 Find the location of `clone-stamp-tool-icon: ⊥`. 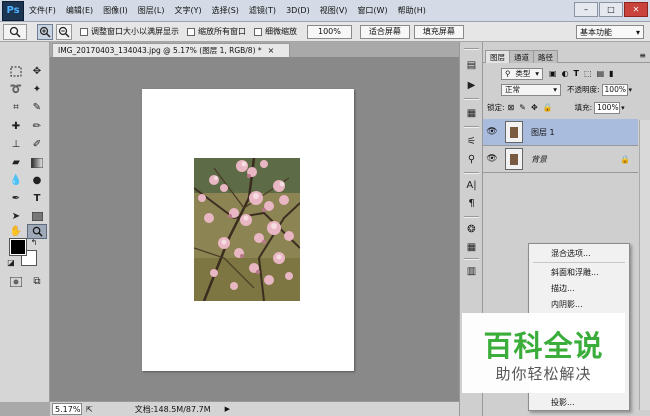

clone-stamp-tool-icon: ⊥ is located at coordinates (16, 144).